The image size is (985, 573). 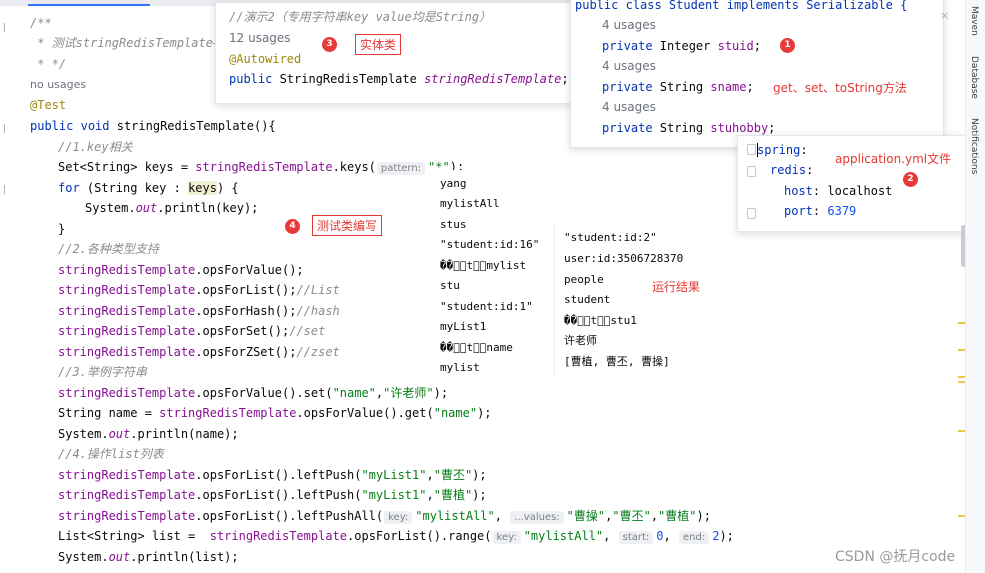 I want to click on output-line: mylist, so click(x=460, y=367).